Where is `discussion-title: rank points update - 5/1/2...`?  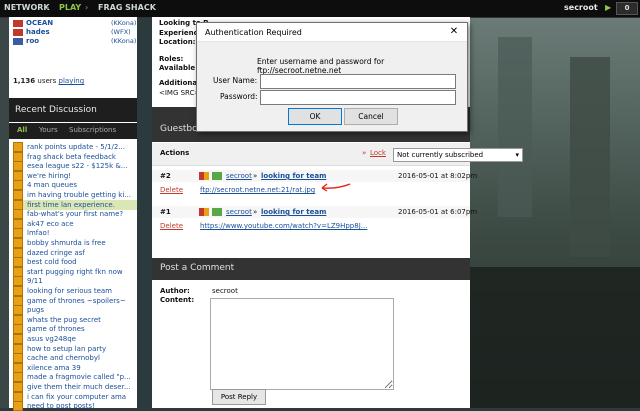 discussion-title: rank points update - 5/1/2... is located at coordinates (76, 147).